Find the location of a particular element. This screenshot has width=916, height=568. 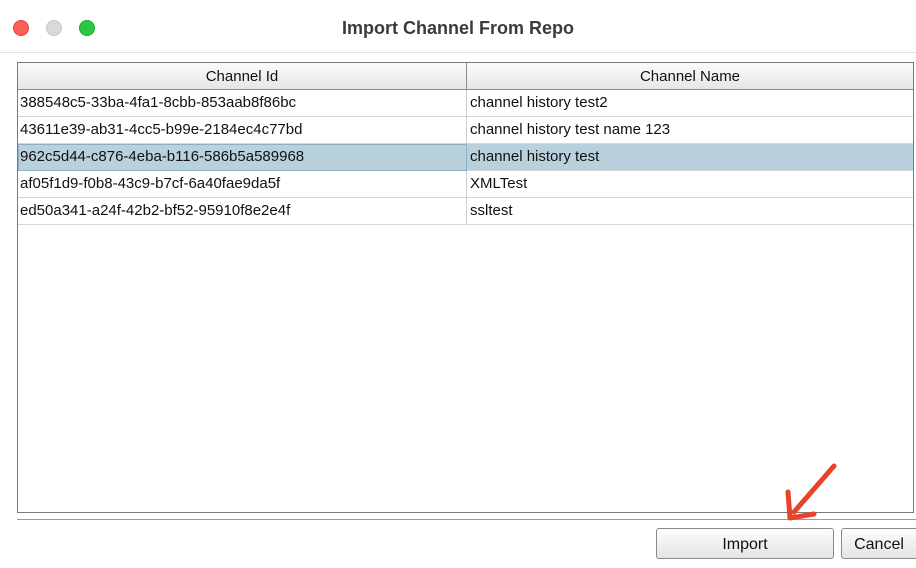

channel-id-cell: ed50a341-a24f-42b2-bf52-95910f8e2e4f is located at coordinates (242, 211).